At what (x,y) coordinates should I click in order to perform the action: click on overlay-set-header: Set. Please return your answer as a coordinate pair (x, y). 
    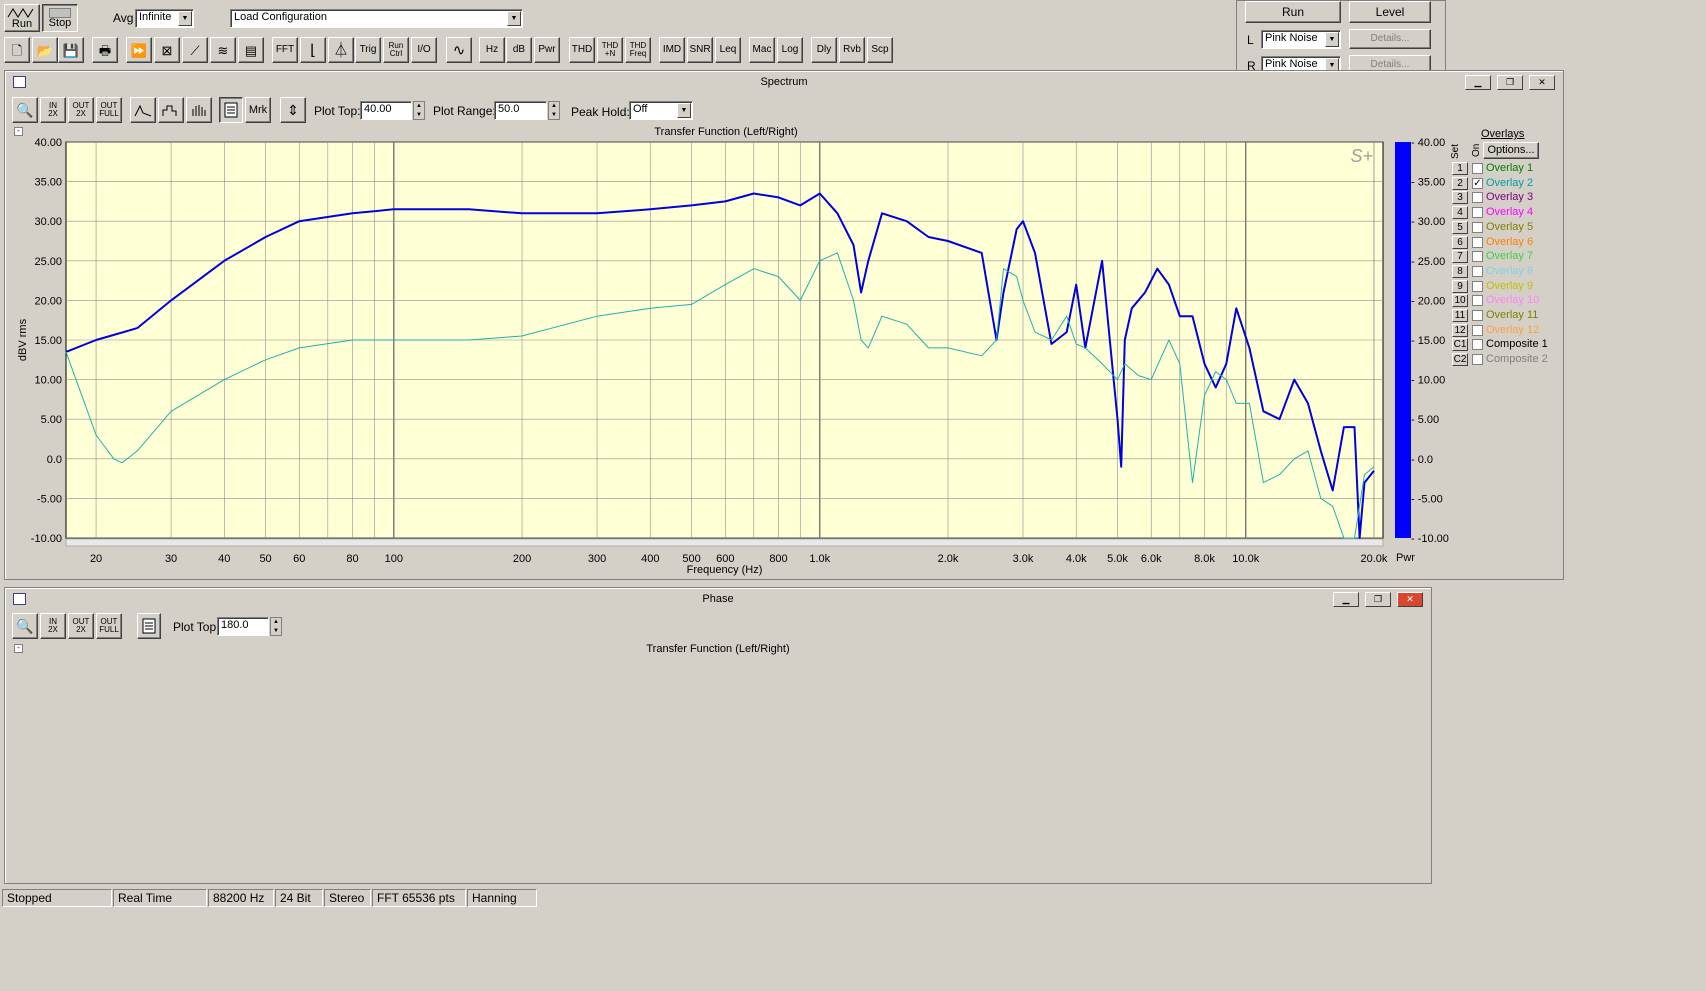
    Looking at the image, I should click on (1455, 151).